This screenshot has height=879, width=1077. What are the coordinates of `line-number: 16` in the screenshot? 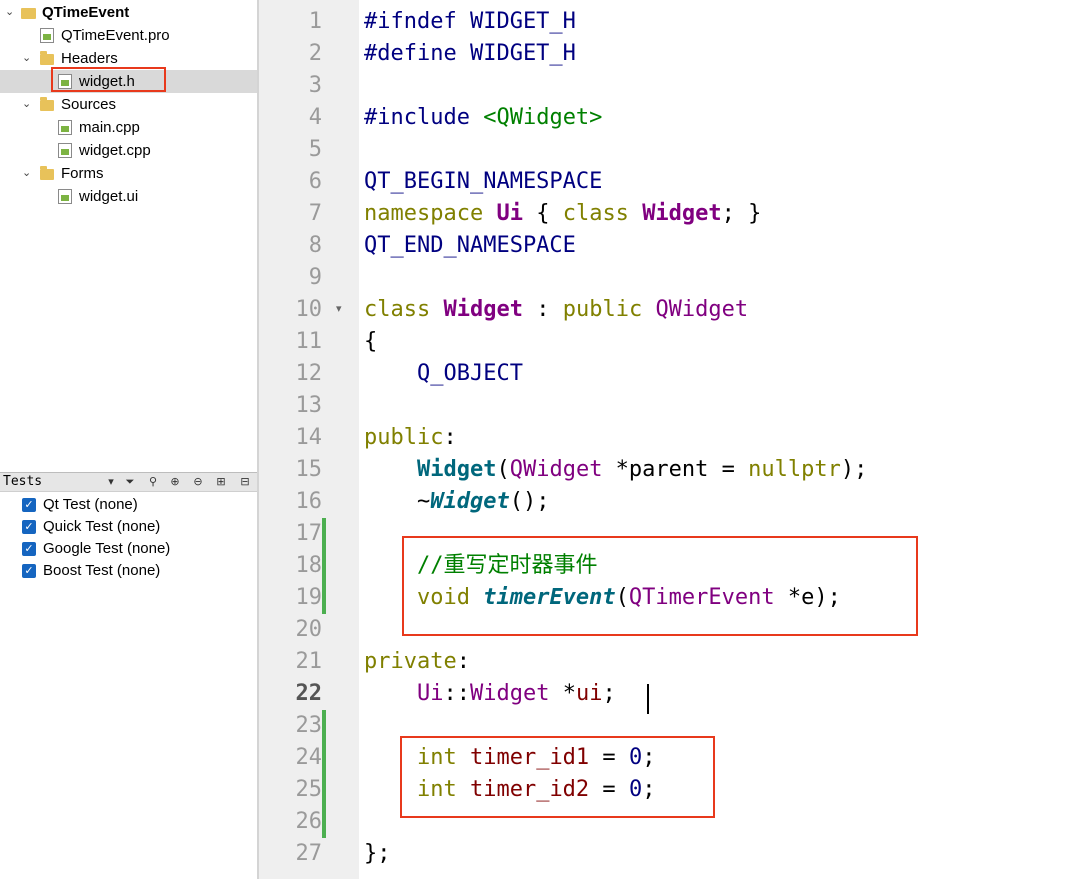 It's located at (309, 501).